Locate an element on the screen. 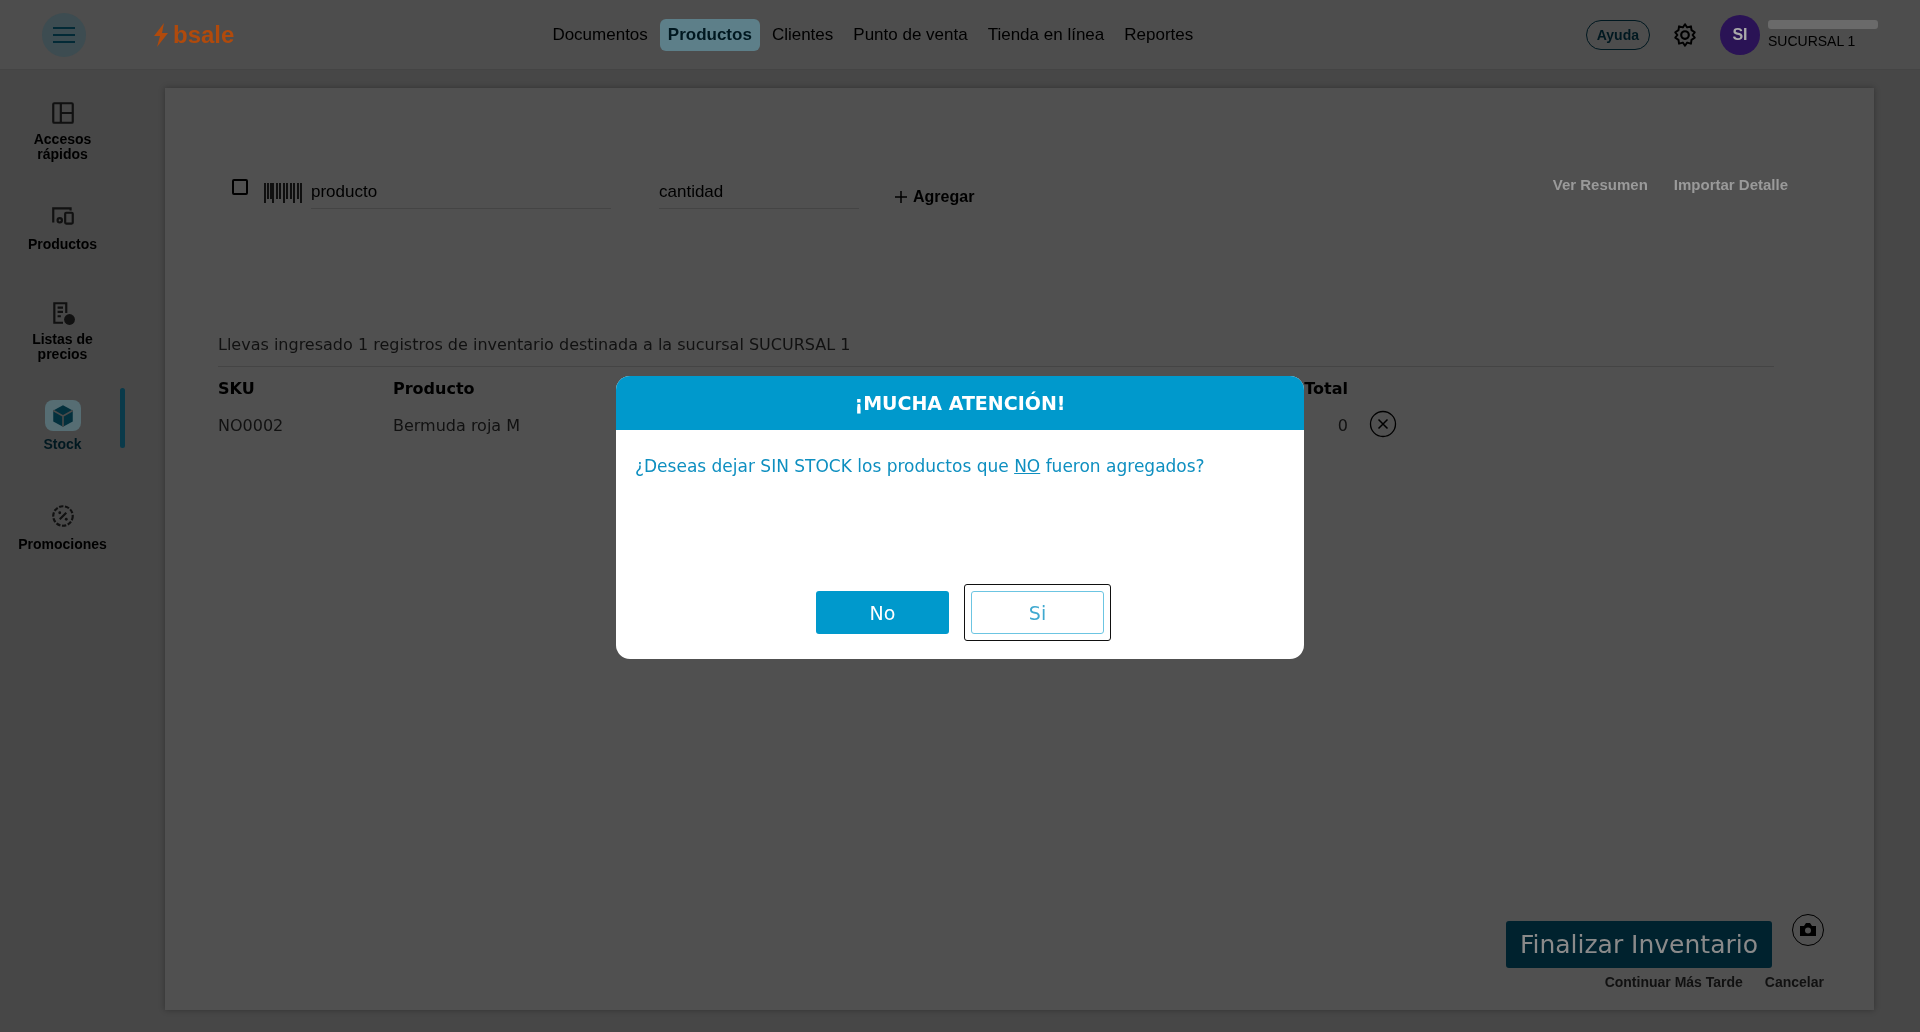  sidebar-item: Accesos rápidos is located at coordinates (62, 126).